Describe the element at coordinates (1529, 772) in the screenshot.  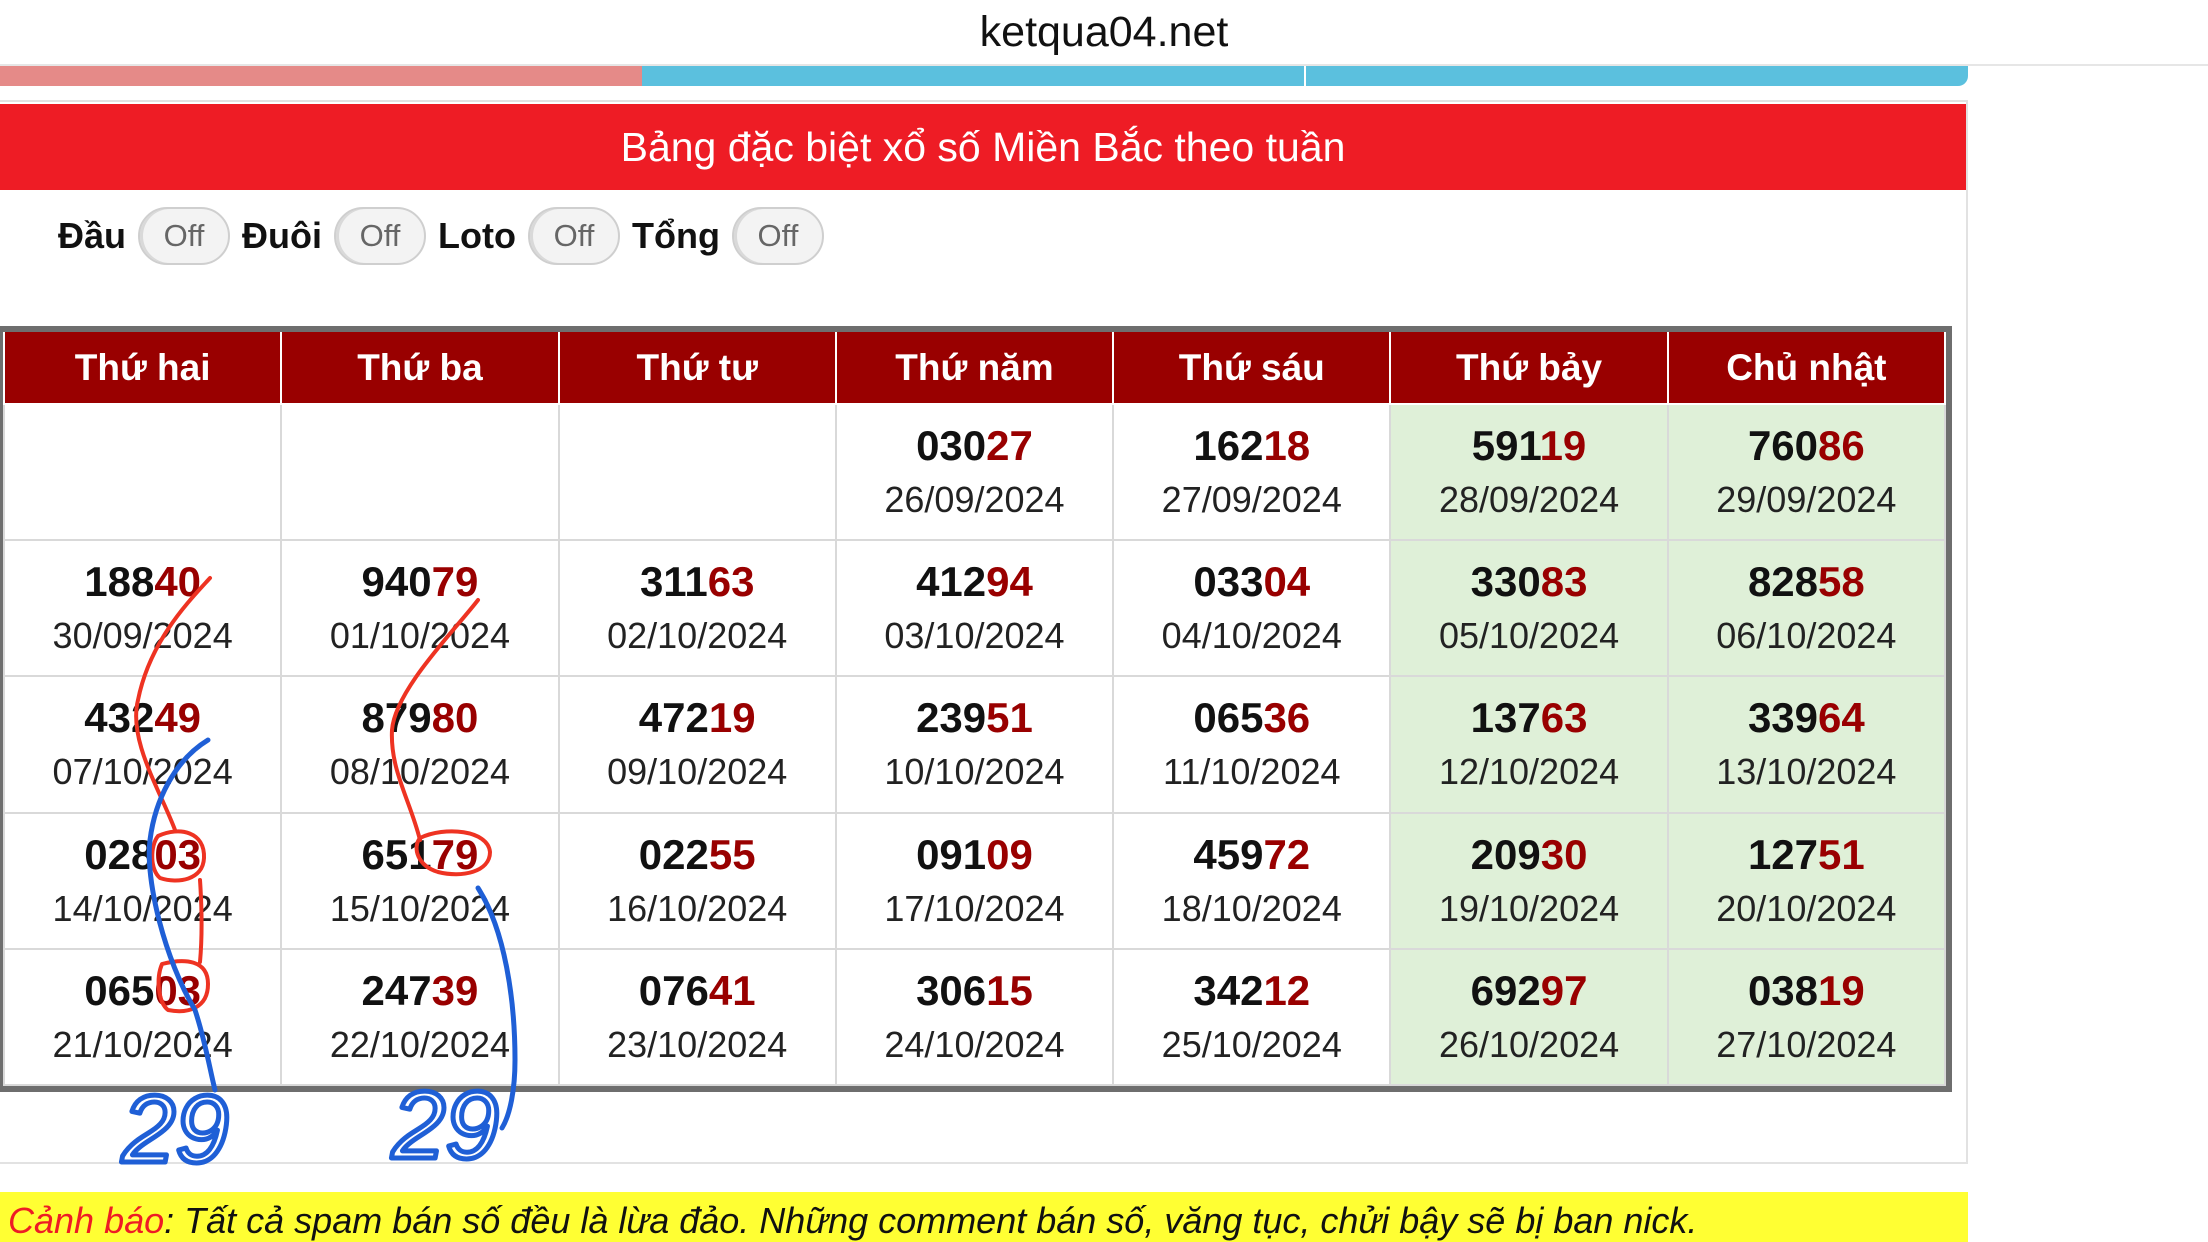
I see `result-date: 12/10/2024` at that location.